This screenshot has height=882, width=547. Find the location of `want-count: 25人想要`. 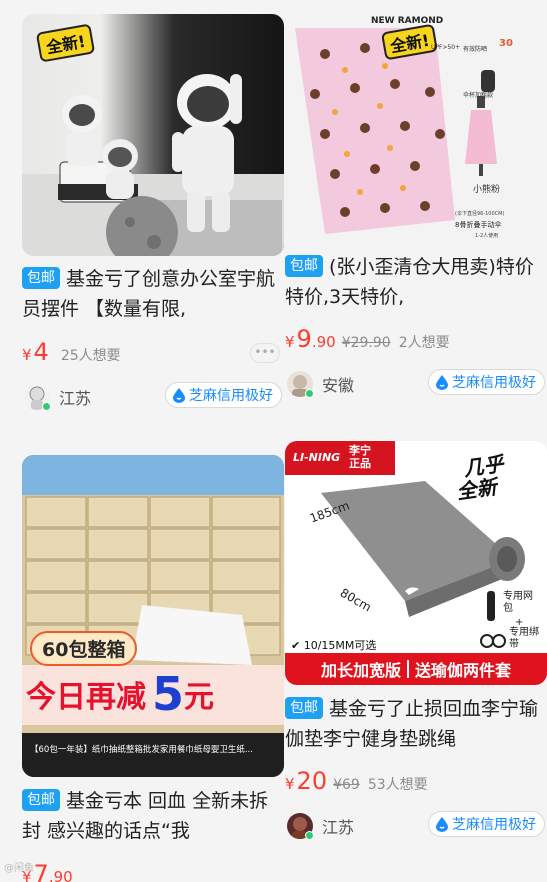

want-count: 25人想要 is located at coordinates (90, 356).